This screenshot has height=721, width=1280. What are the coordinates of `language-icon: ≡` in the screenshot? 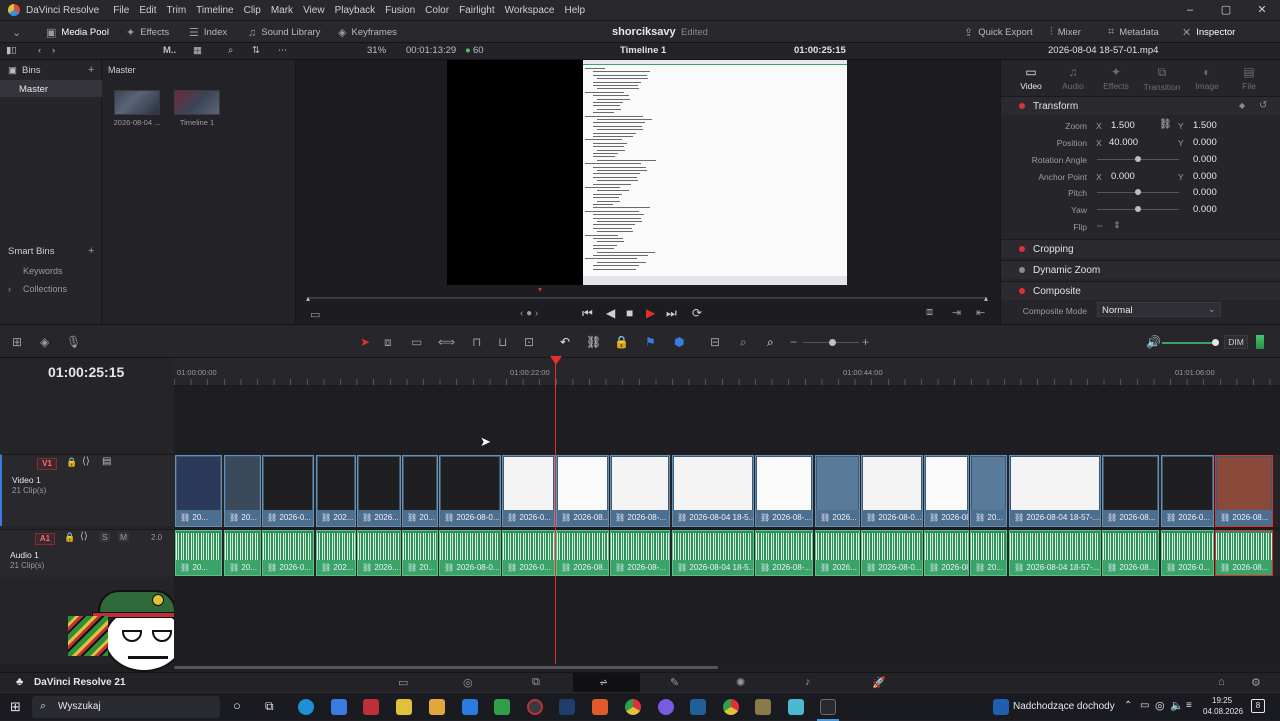 It's located at (1189, 705).